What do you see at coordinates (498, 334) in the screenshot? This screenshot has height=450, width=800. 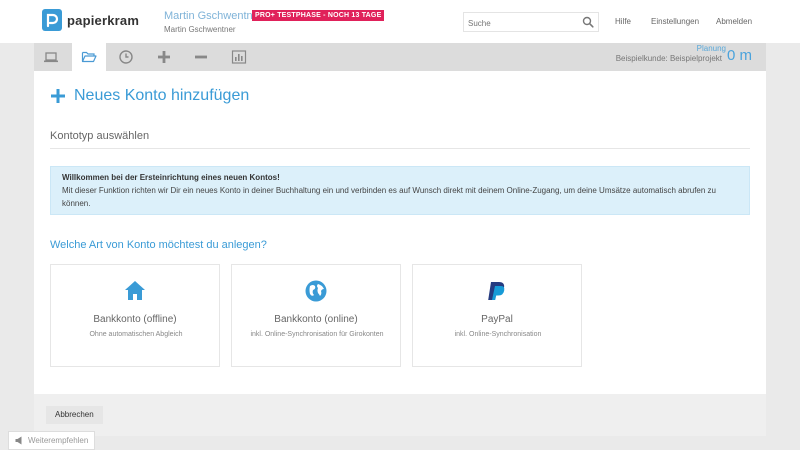 I see `option-subtitle: inkl. Online-Synchronisation` at bounding box center [498, 334].